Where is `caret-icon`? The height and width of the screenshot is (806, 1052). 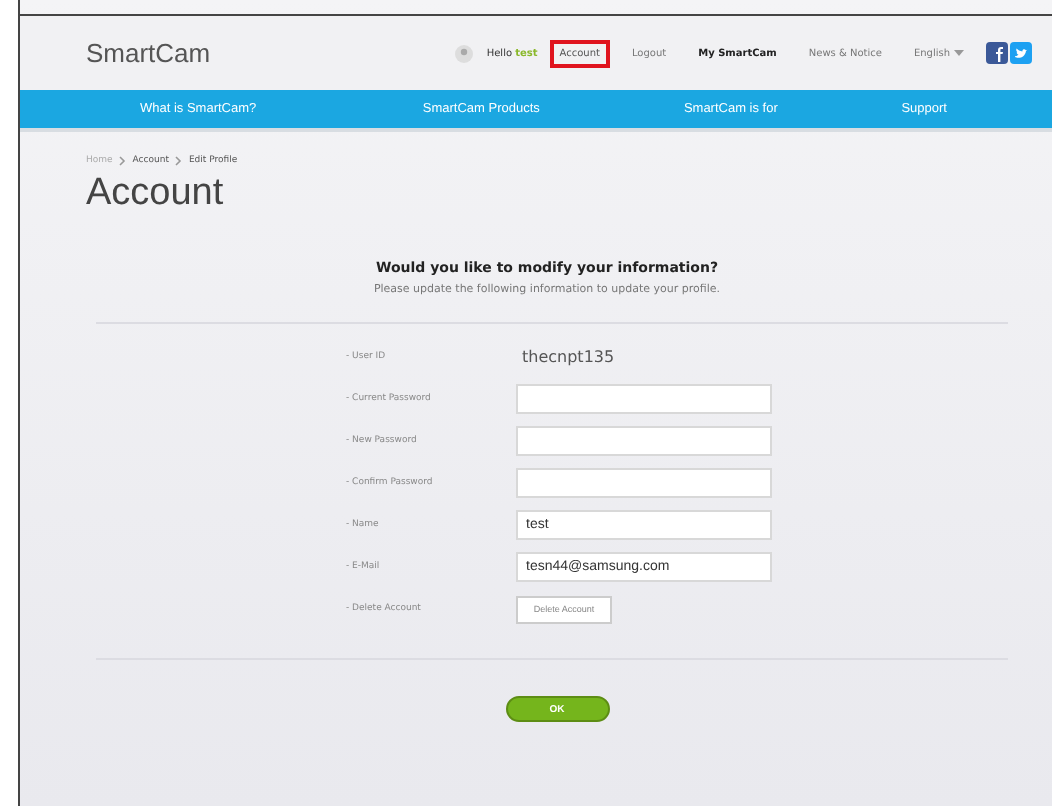
caret-icon is located at coordinates (959, 53).